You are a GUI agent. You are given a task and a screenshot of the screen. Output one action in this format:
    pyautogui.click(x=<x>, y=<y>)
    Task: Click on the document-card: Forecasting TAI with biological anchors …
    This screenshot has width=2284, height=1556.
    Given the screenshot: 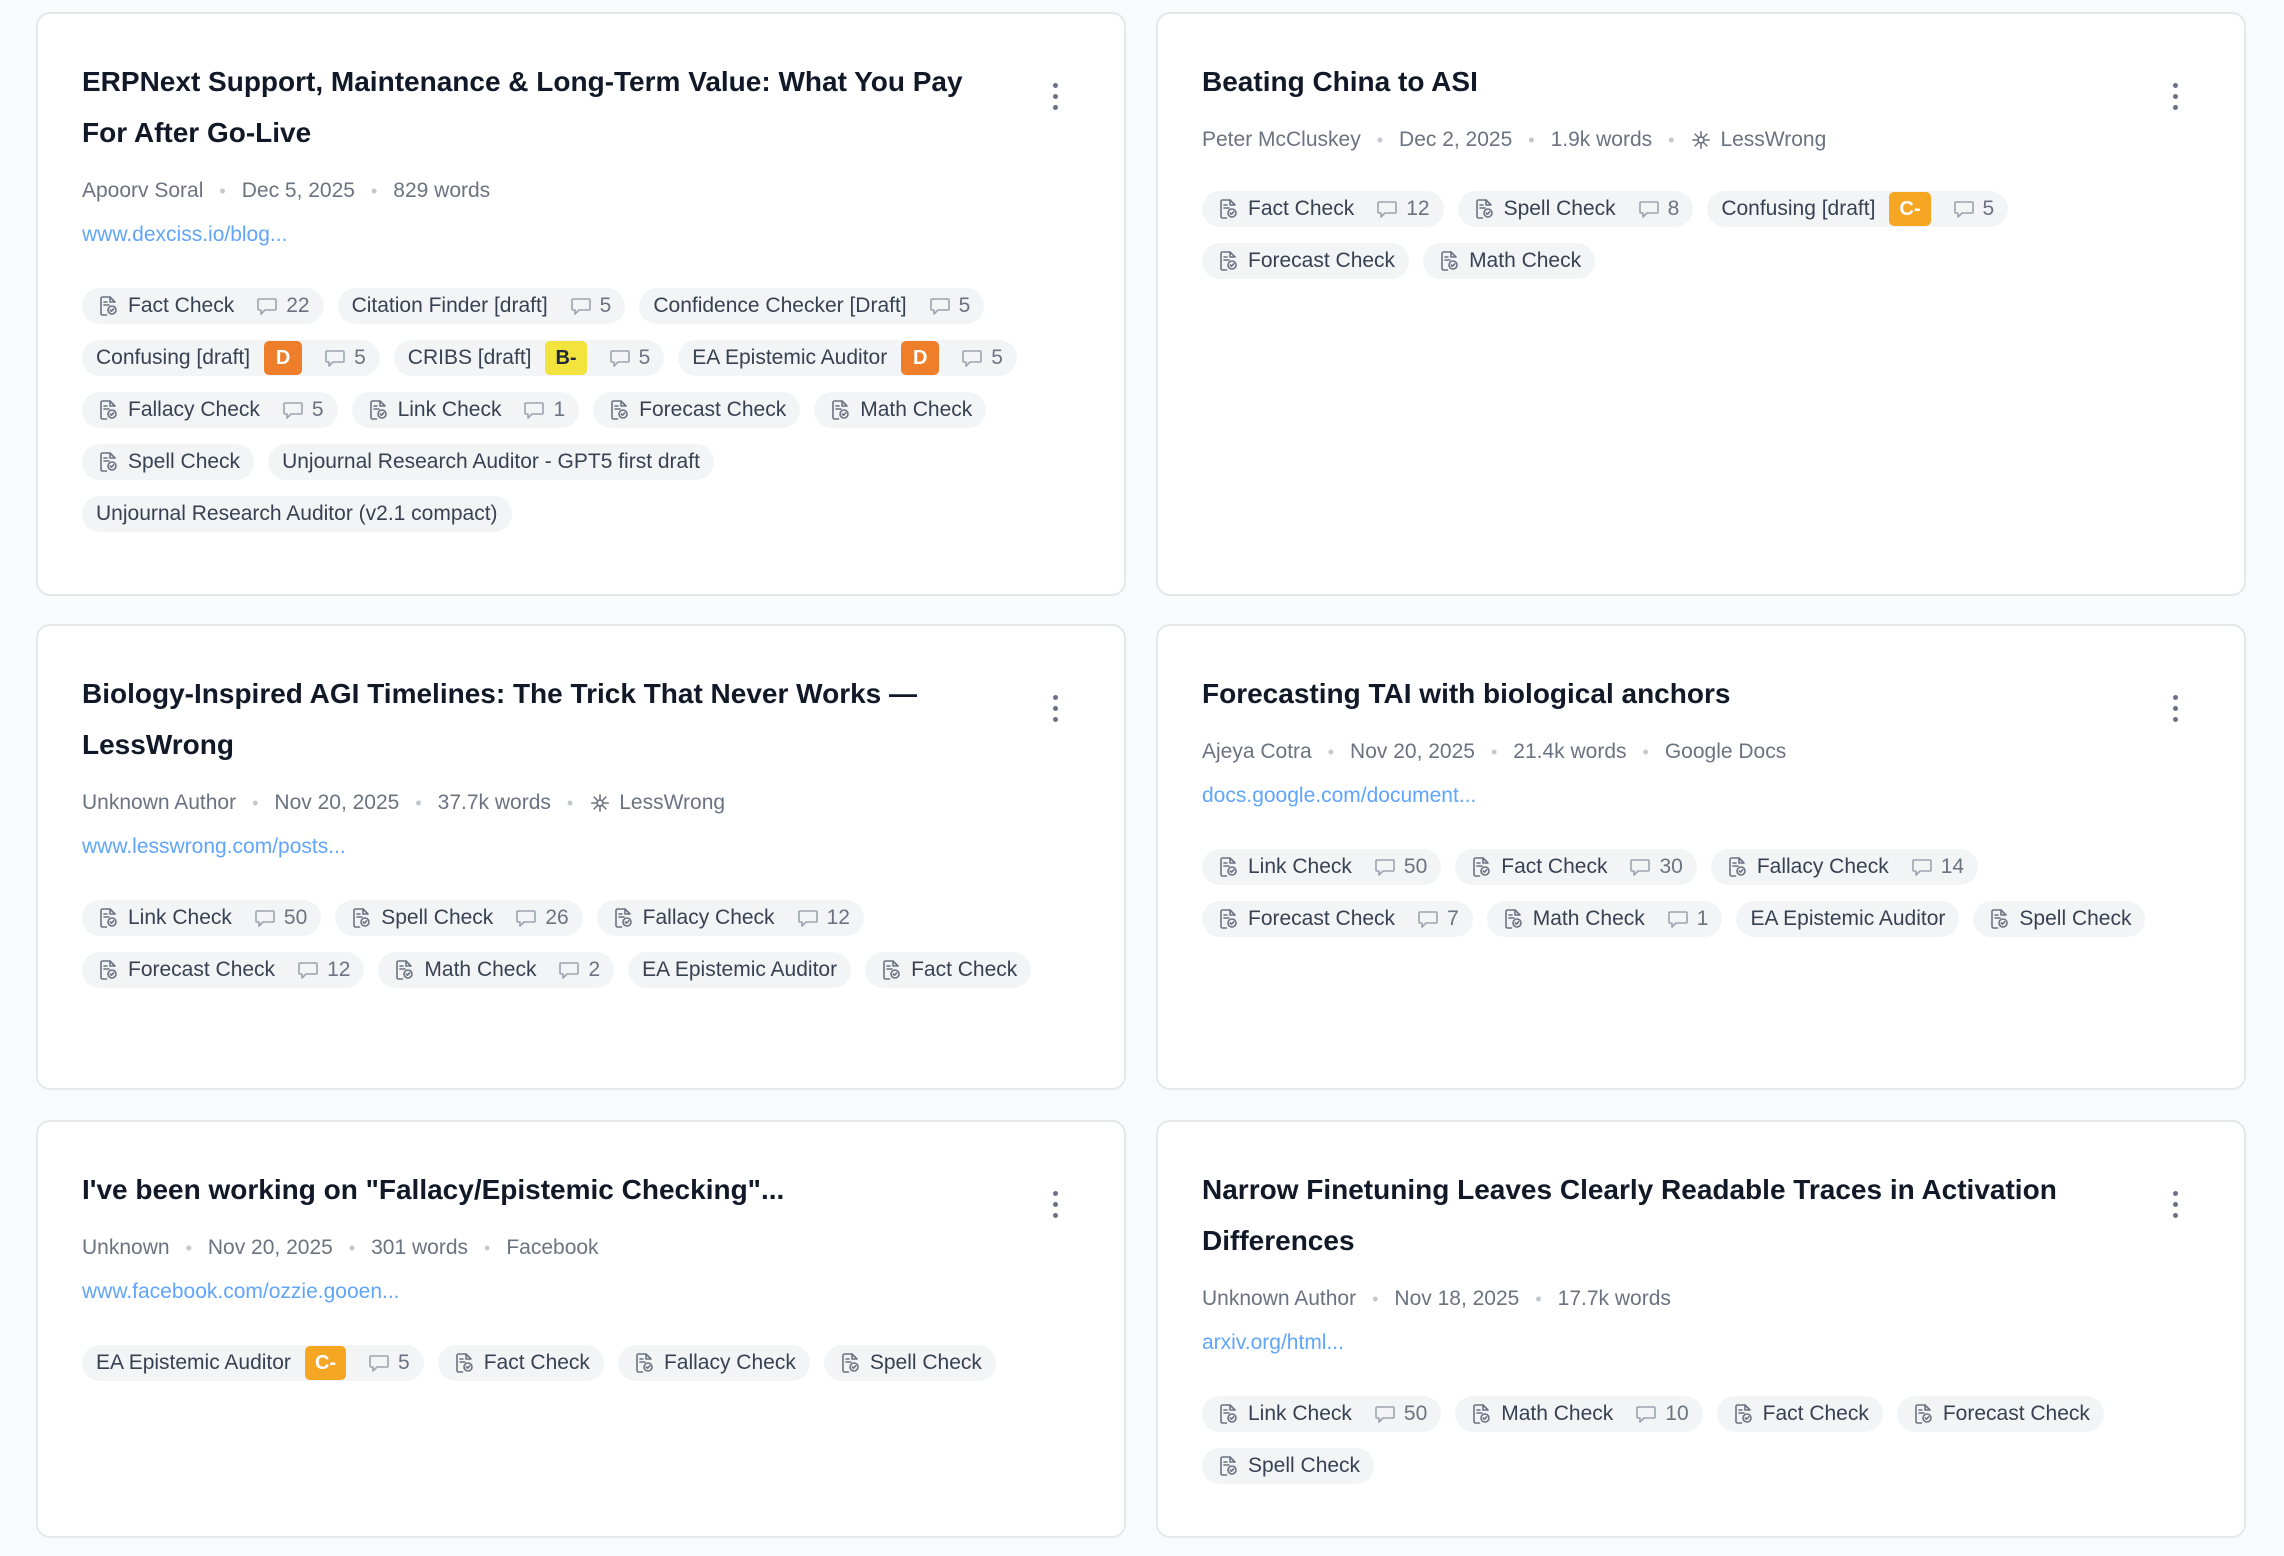 What is the action you would take?
    pyautogui.click(x=1701, y=857)
    